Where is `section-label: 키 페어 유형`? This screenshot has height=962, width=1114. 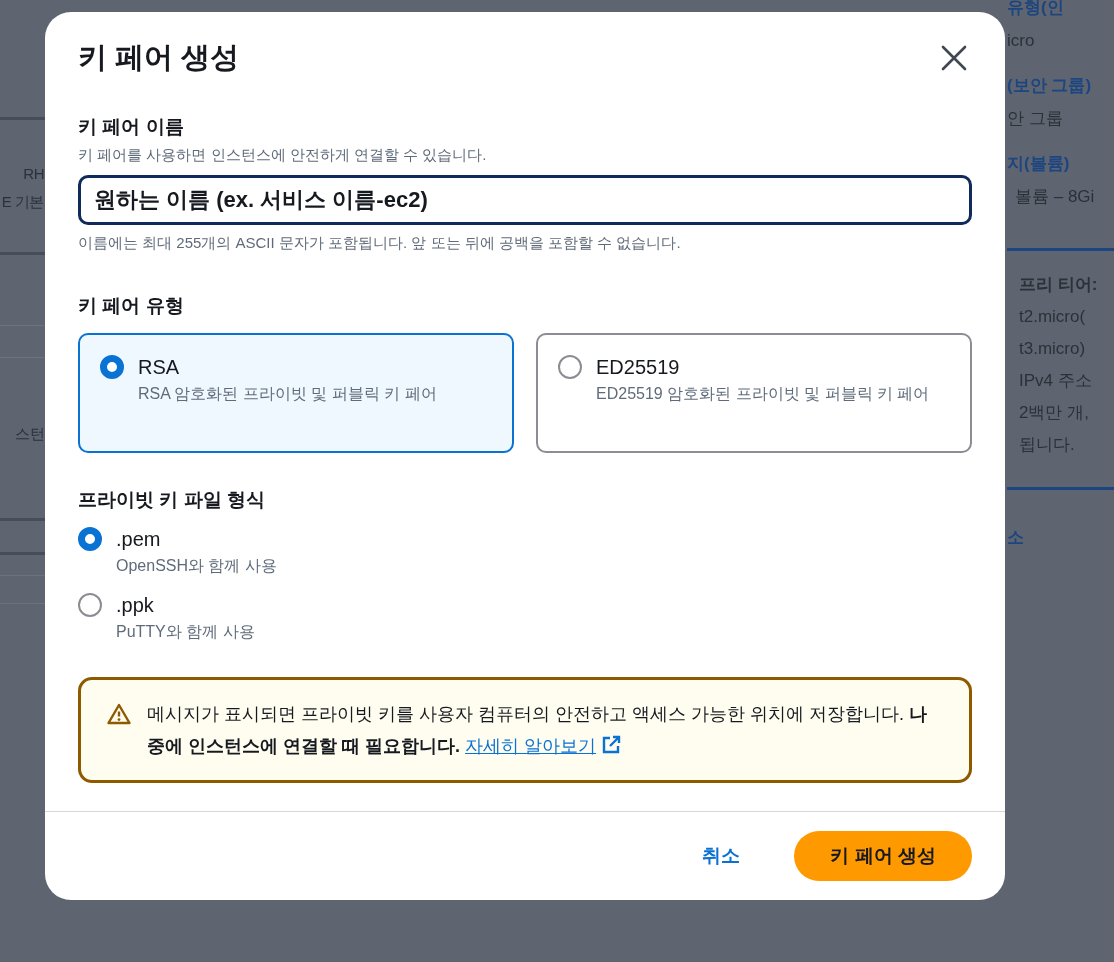
section-label: 키 페어 유형 is located at coordinates (131, 306).